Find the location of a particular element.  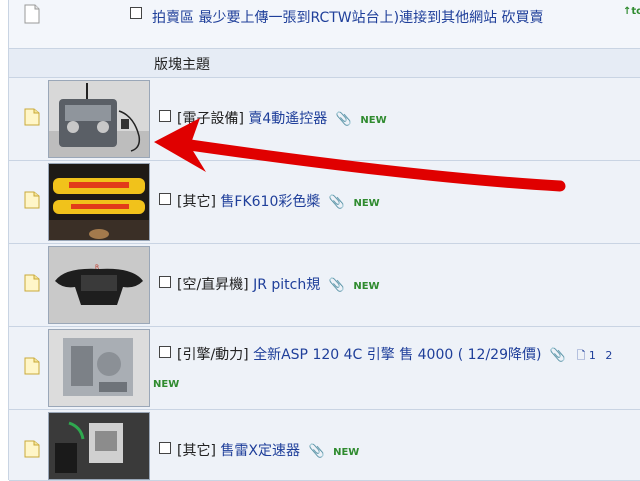

thread-title: JR pitch規 is located at coordinates (286, 285).